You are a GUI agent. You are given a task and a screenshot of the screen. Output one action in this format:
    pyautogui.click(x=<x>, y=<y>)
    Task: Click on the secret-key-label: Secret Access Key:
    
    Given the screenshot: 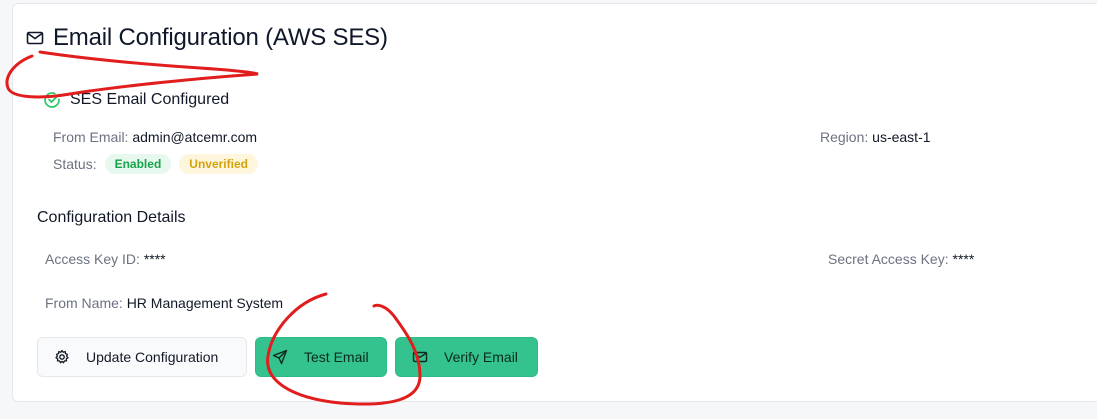 What is the action you would take?
    pyautogui.click(x=888, y=259)
    